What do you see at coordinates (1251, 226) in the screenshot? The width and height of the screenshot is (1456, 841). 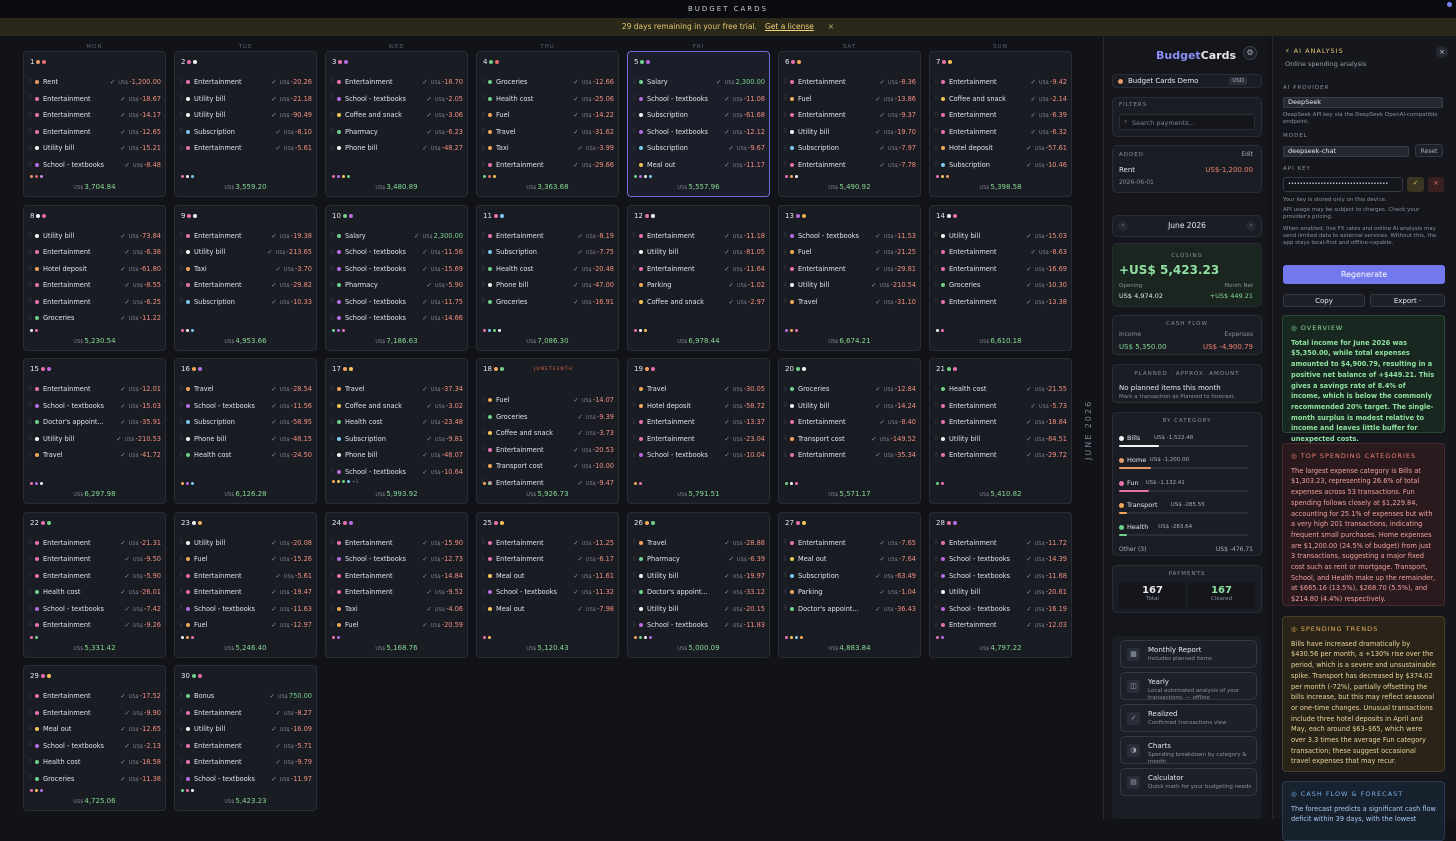 I see `next-month-icon: ›` at bounding box center [1251, 226].